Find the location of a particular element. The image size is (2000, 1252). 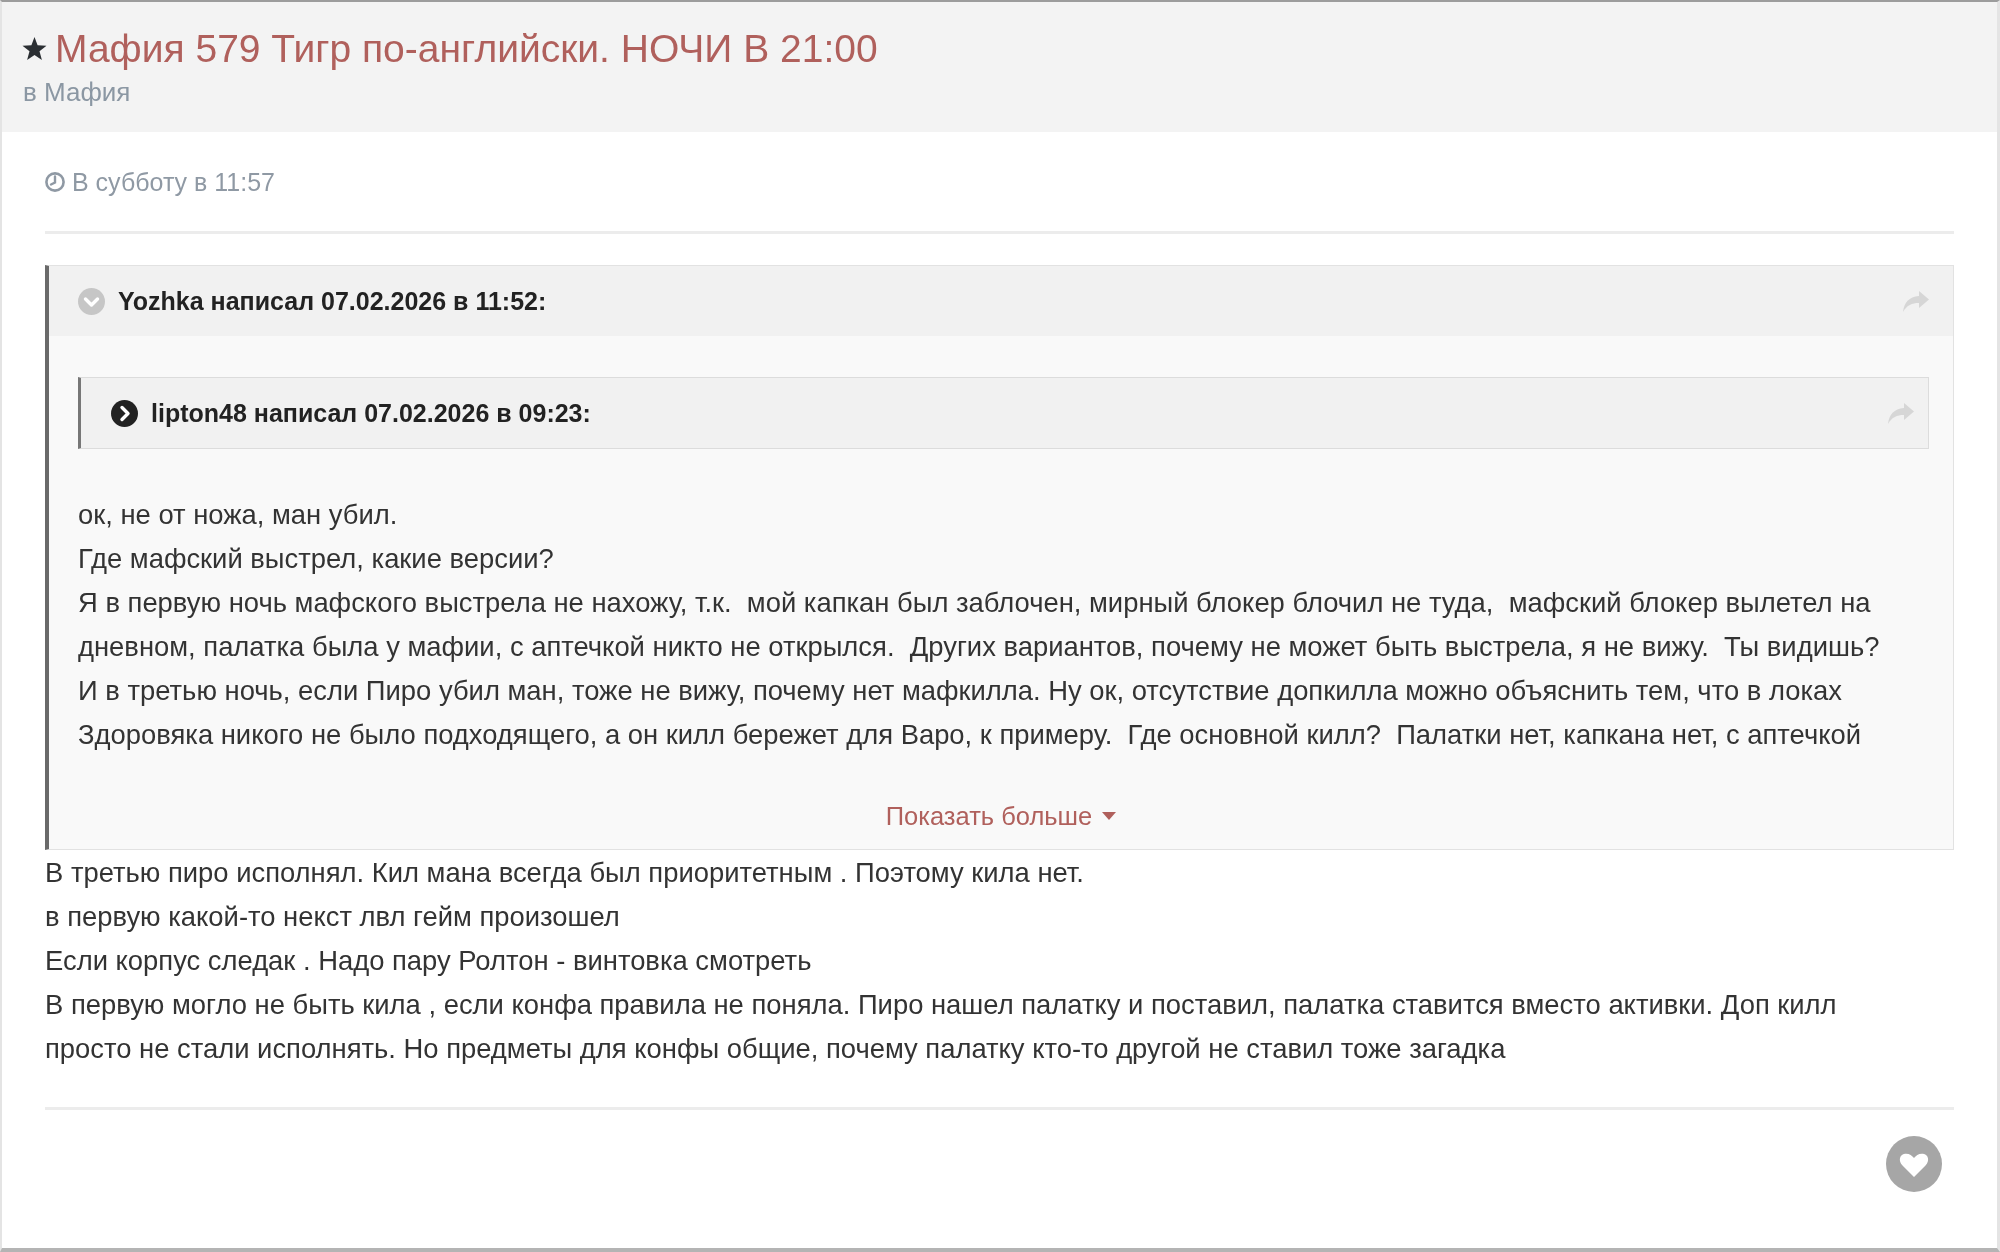

post-paragraph: В первую могло не быть кила , если конфа правила не поняла. Пиро нашел палатку и поставил, палатка ставится вместо активки. Доп килл просто не стали исполнять. Но предметы для конфы общие, почему палатку кто-то другой не ставил тоже загадка is located at coordinates (941, 1027).